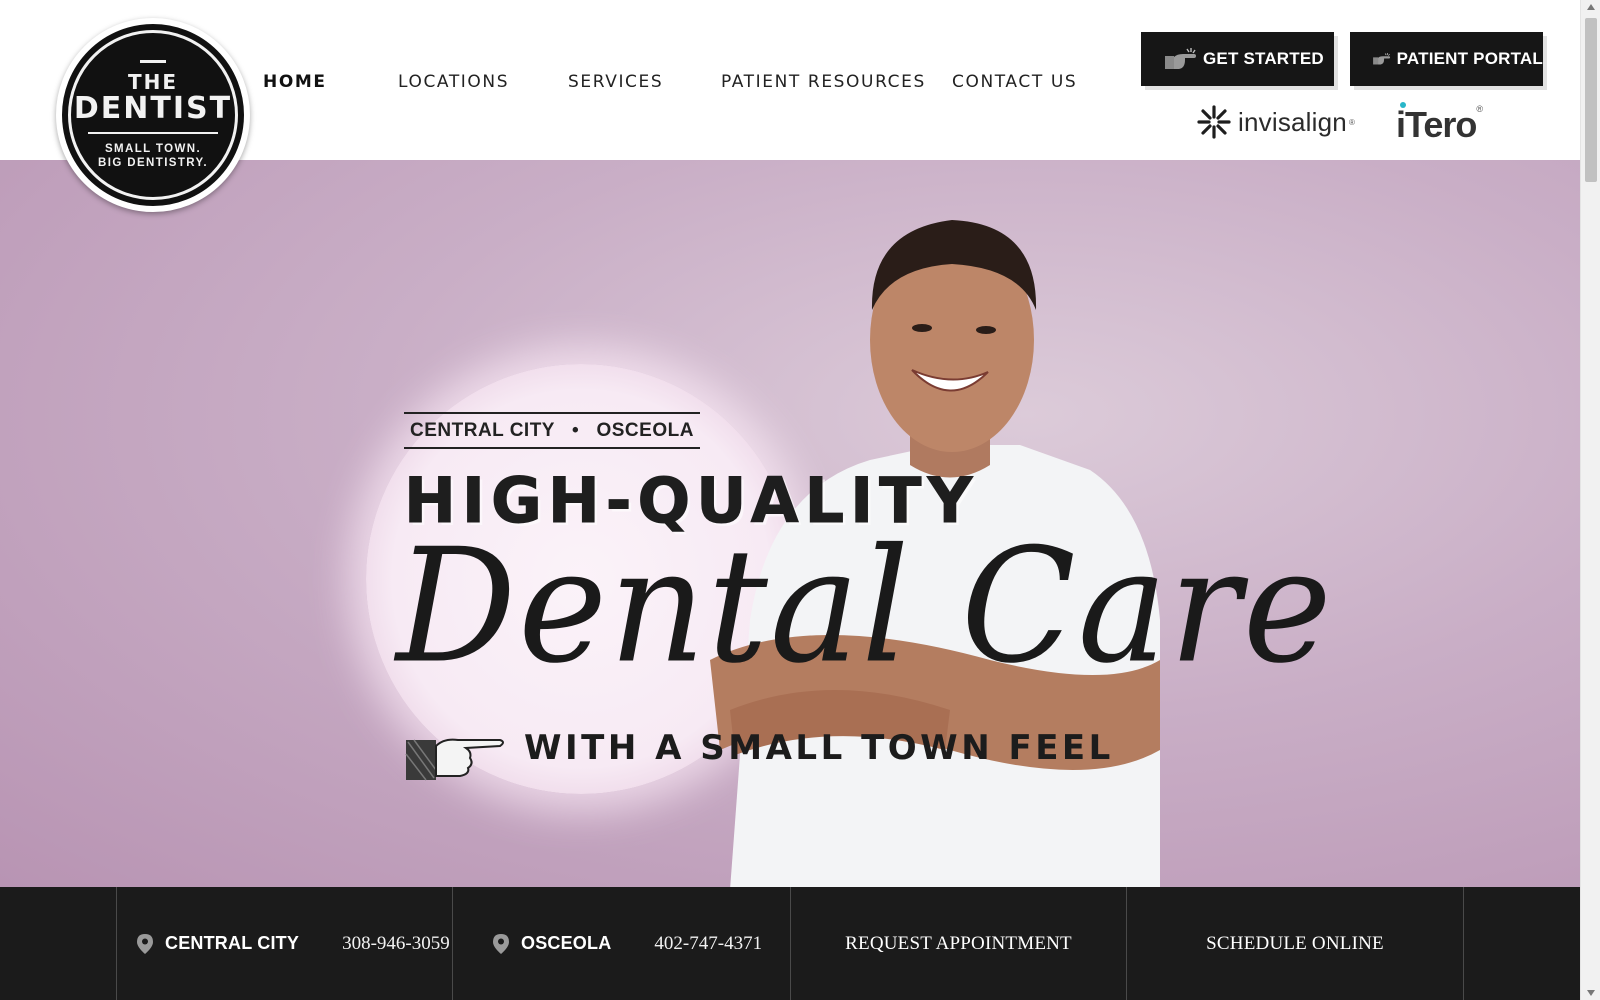 The image size is (1600, 1000). What do you see at coordinates (1479, 109) in the screenshot?
I see `itero-registered-mark: ®` at bounding box center [1479, 109].